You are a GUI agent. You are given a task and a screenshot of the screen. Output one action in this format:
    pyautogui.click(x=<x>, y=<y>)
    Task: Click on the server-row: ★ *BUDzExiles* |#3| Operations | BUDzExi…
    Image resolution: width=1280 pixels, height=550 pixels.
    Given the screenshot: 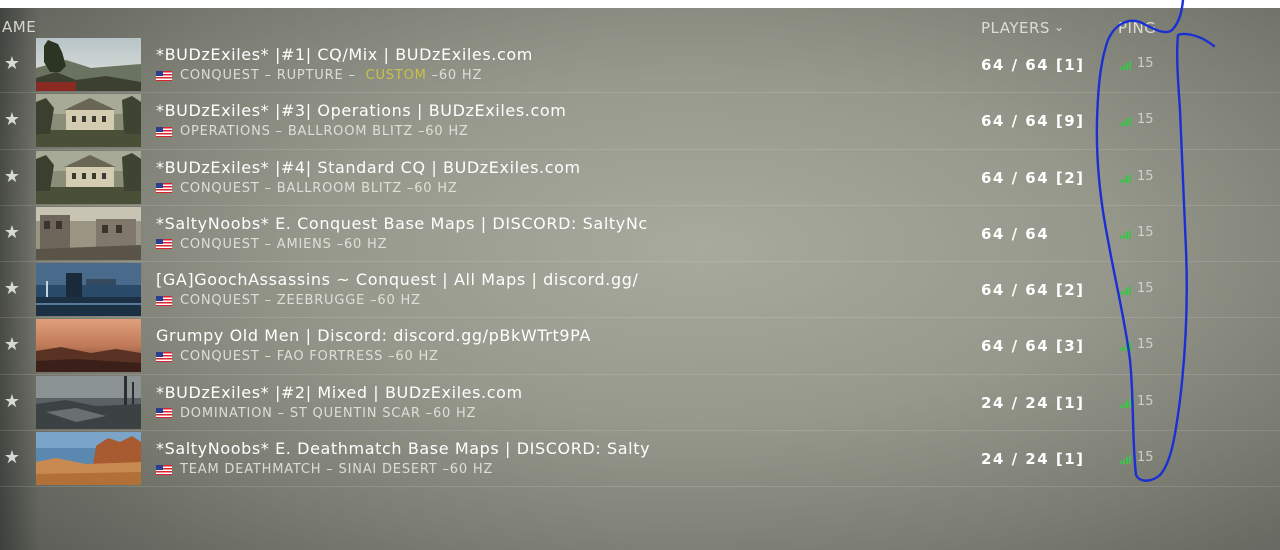 What is the action you would take?
    pyautogui.click(x=640, y=121)
    